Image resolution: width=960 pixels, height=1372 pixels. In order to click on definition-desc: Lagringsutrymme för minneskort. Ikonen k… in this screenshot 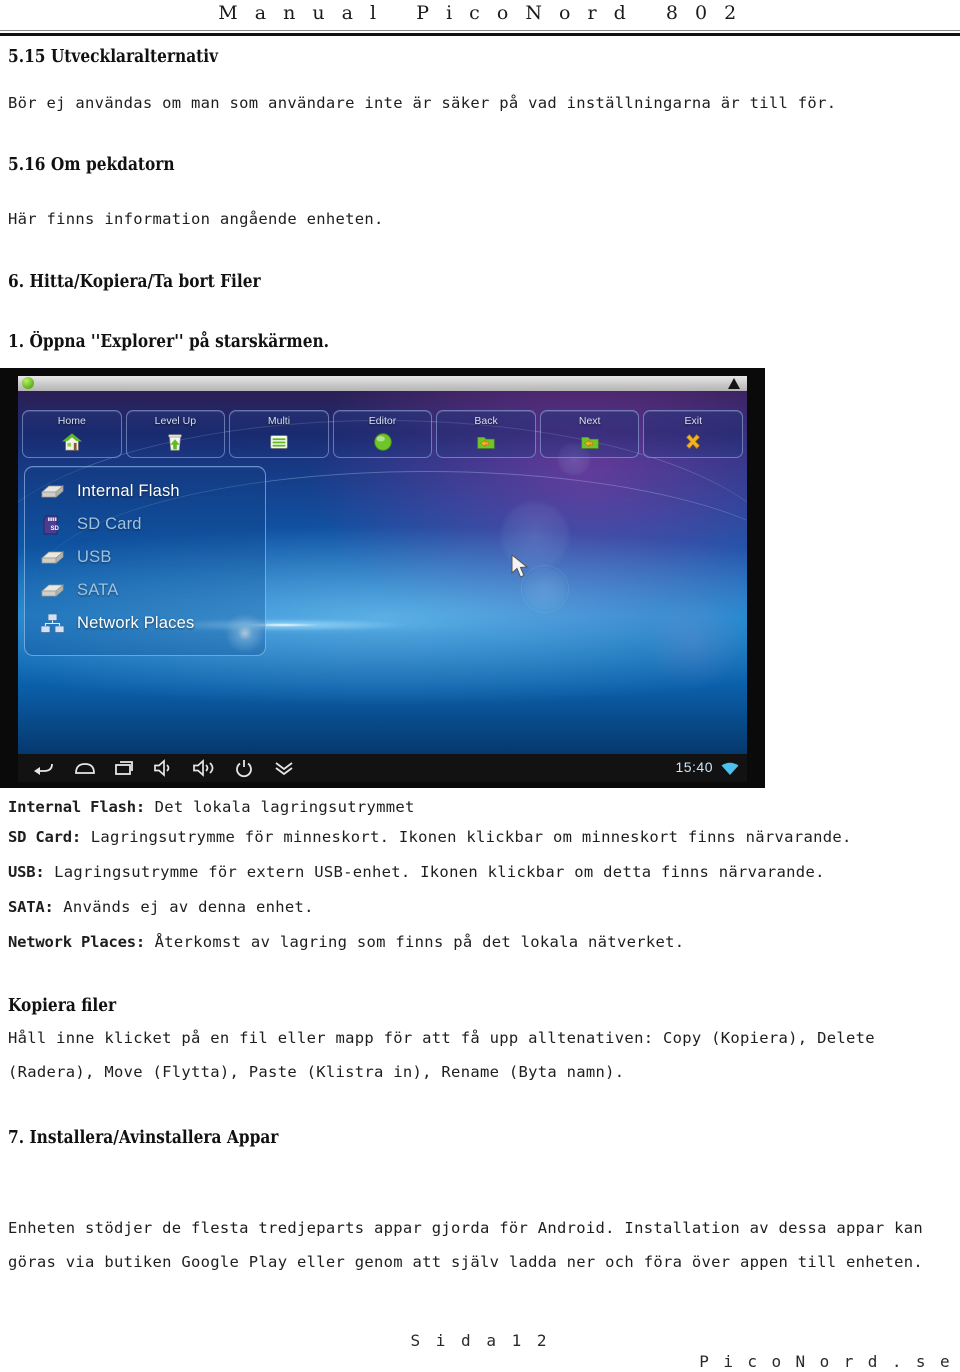, I will do `click(466, 837)`.